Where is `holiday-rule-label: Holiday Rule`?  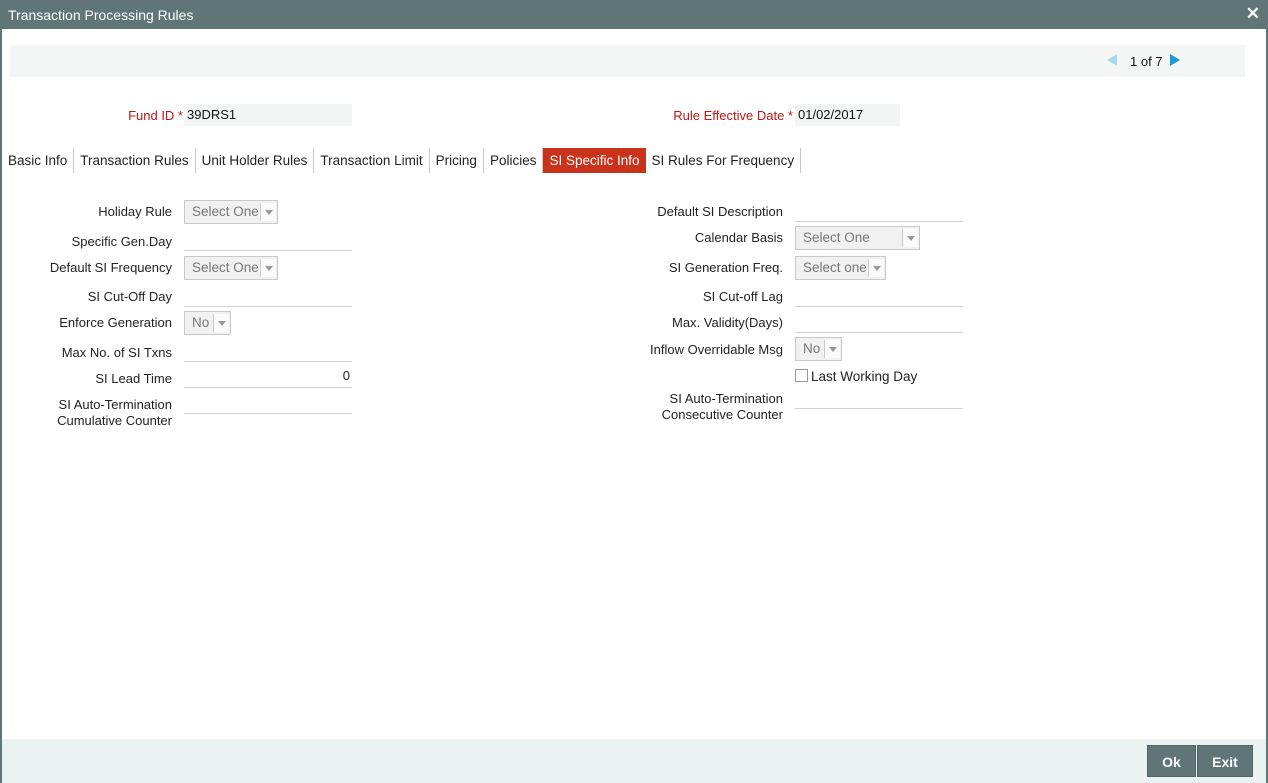
holiday-rule-label: Holiday Rule is located at coordinates (135, 211).